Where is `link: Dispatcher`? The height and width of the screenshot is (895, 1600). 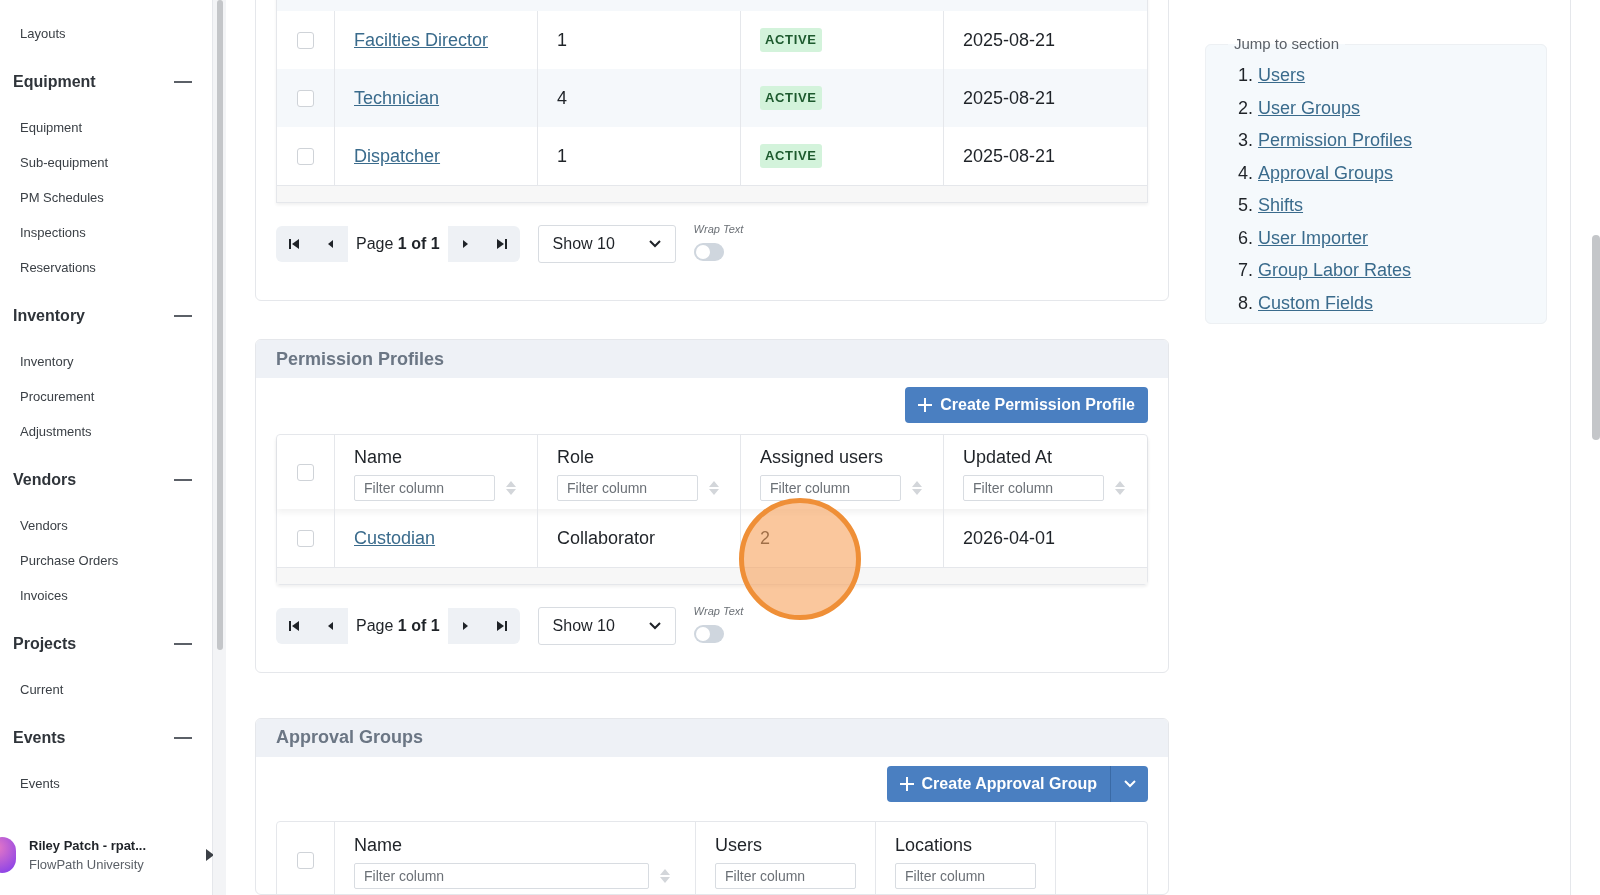
link: Dispatcher is located at coordinates (397, 156).